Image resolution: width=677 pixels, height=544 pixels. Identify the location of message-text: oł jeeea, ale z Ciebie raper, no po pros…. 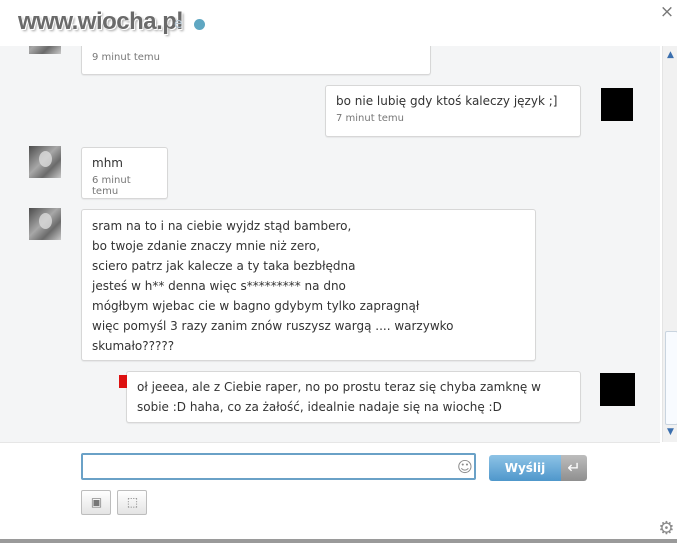
(339, 397).